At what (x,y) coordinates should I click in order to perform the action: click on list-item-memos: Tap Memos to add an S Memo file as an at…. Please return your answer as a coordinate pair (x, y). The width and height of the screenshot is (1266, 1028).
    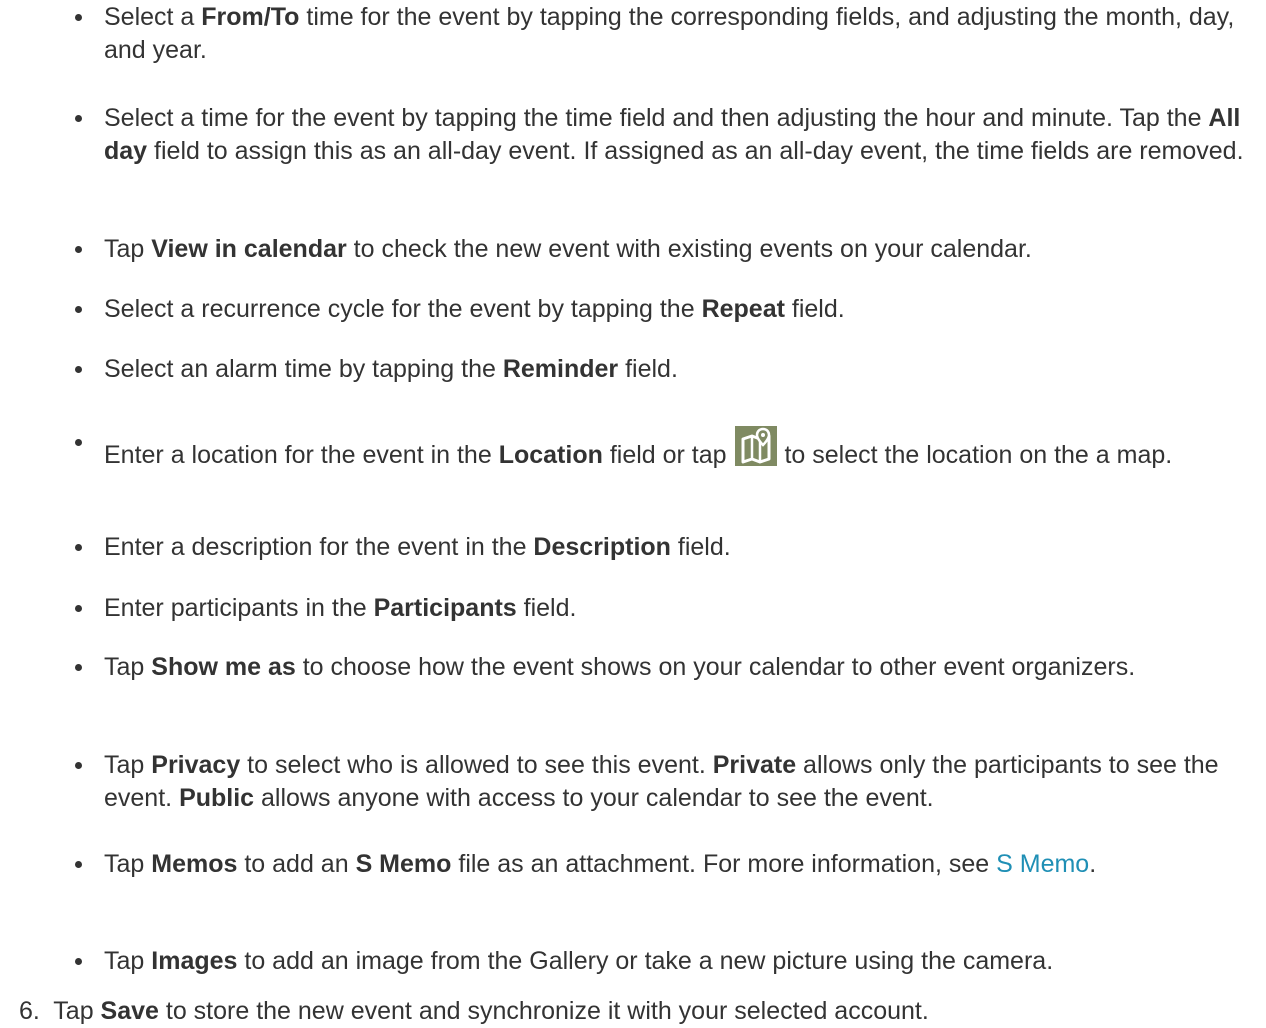
    Looking at the image, I should click on (664, 864).